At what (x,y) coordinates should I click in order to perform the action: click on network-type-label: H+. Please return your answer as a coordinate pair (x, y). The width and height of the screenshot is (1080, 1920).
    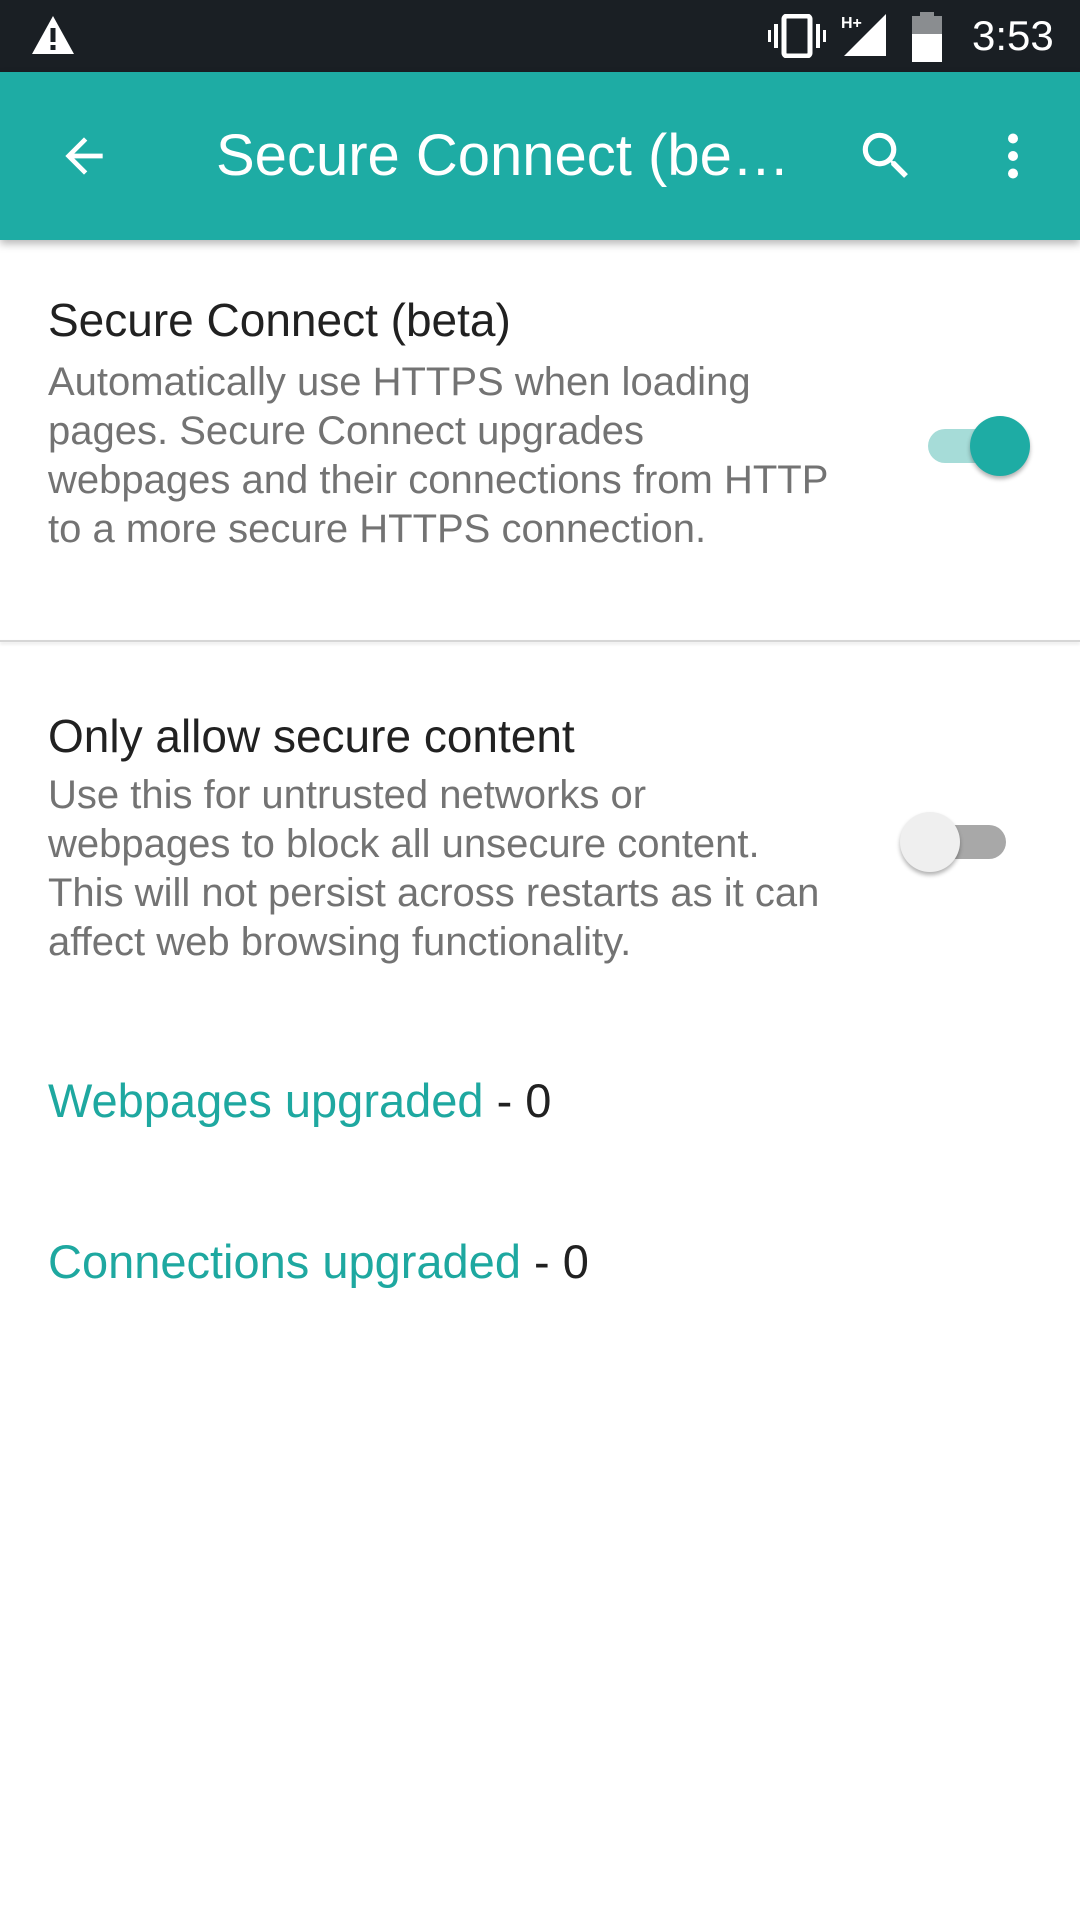
    Looking at the image, I should click on (851, 23).